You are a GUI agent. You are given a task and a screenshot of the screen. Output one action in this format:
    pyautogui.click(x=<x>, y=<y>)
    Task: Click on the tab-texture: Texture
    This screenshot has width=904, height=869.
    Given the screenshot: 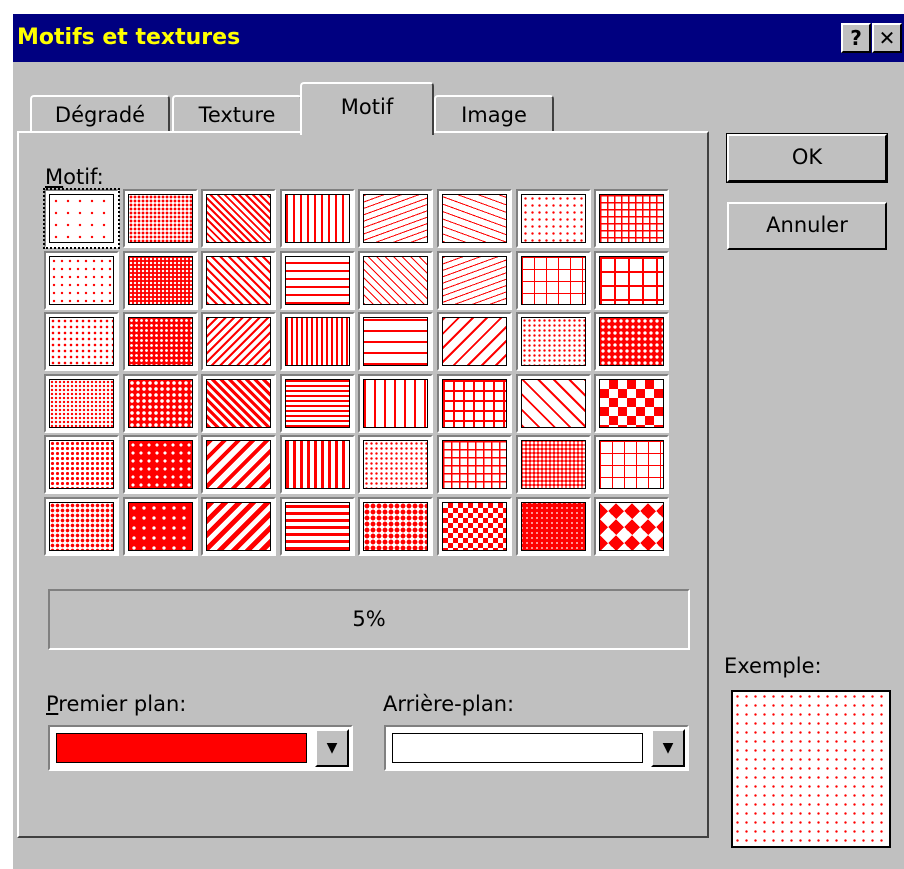 What is the action you would take?
    pyautogui.click(x=237, y=114)
    